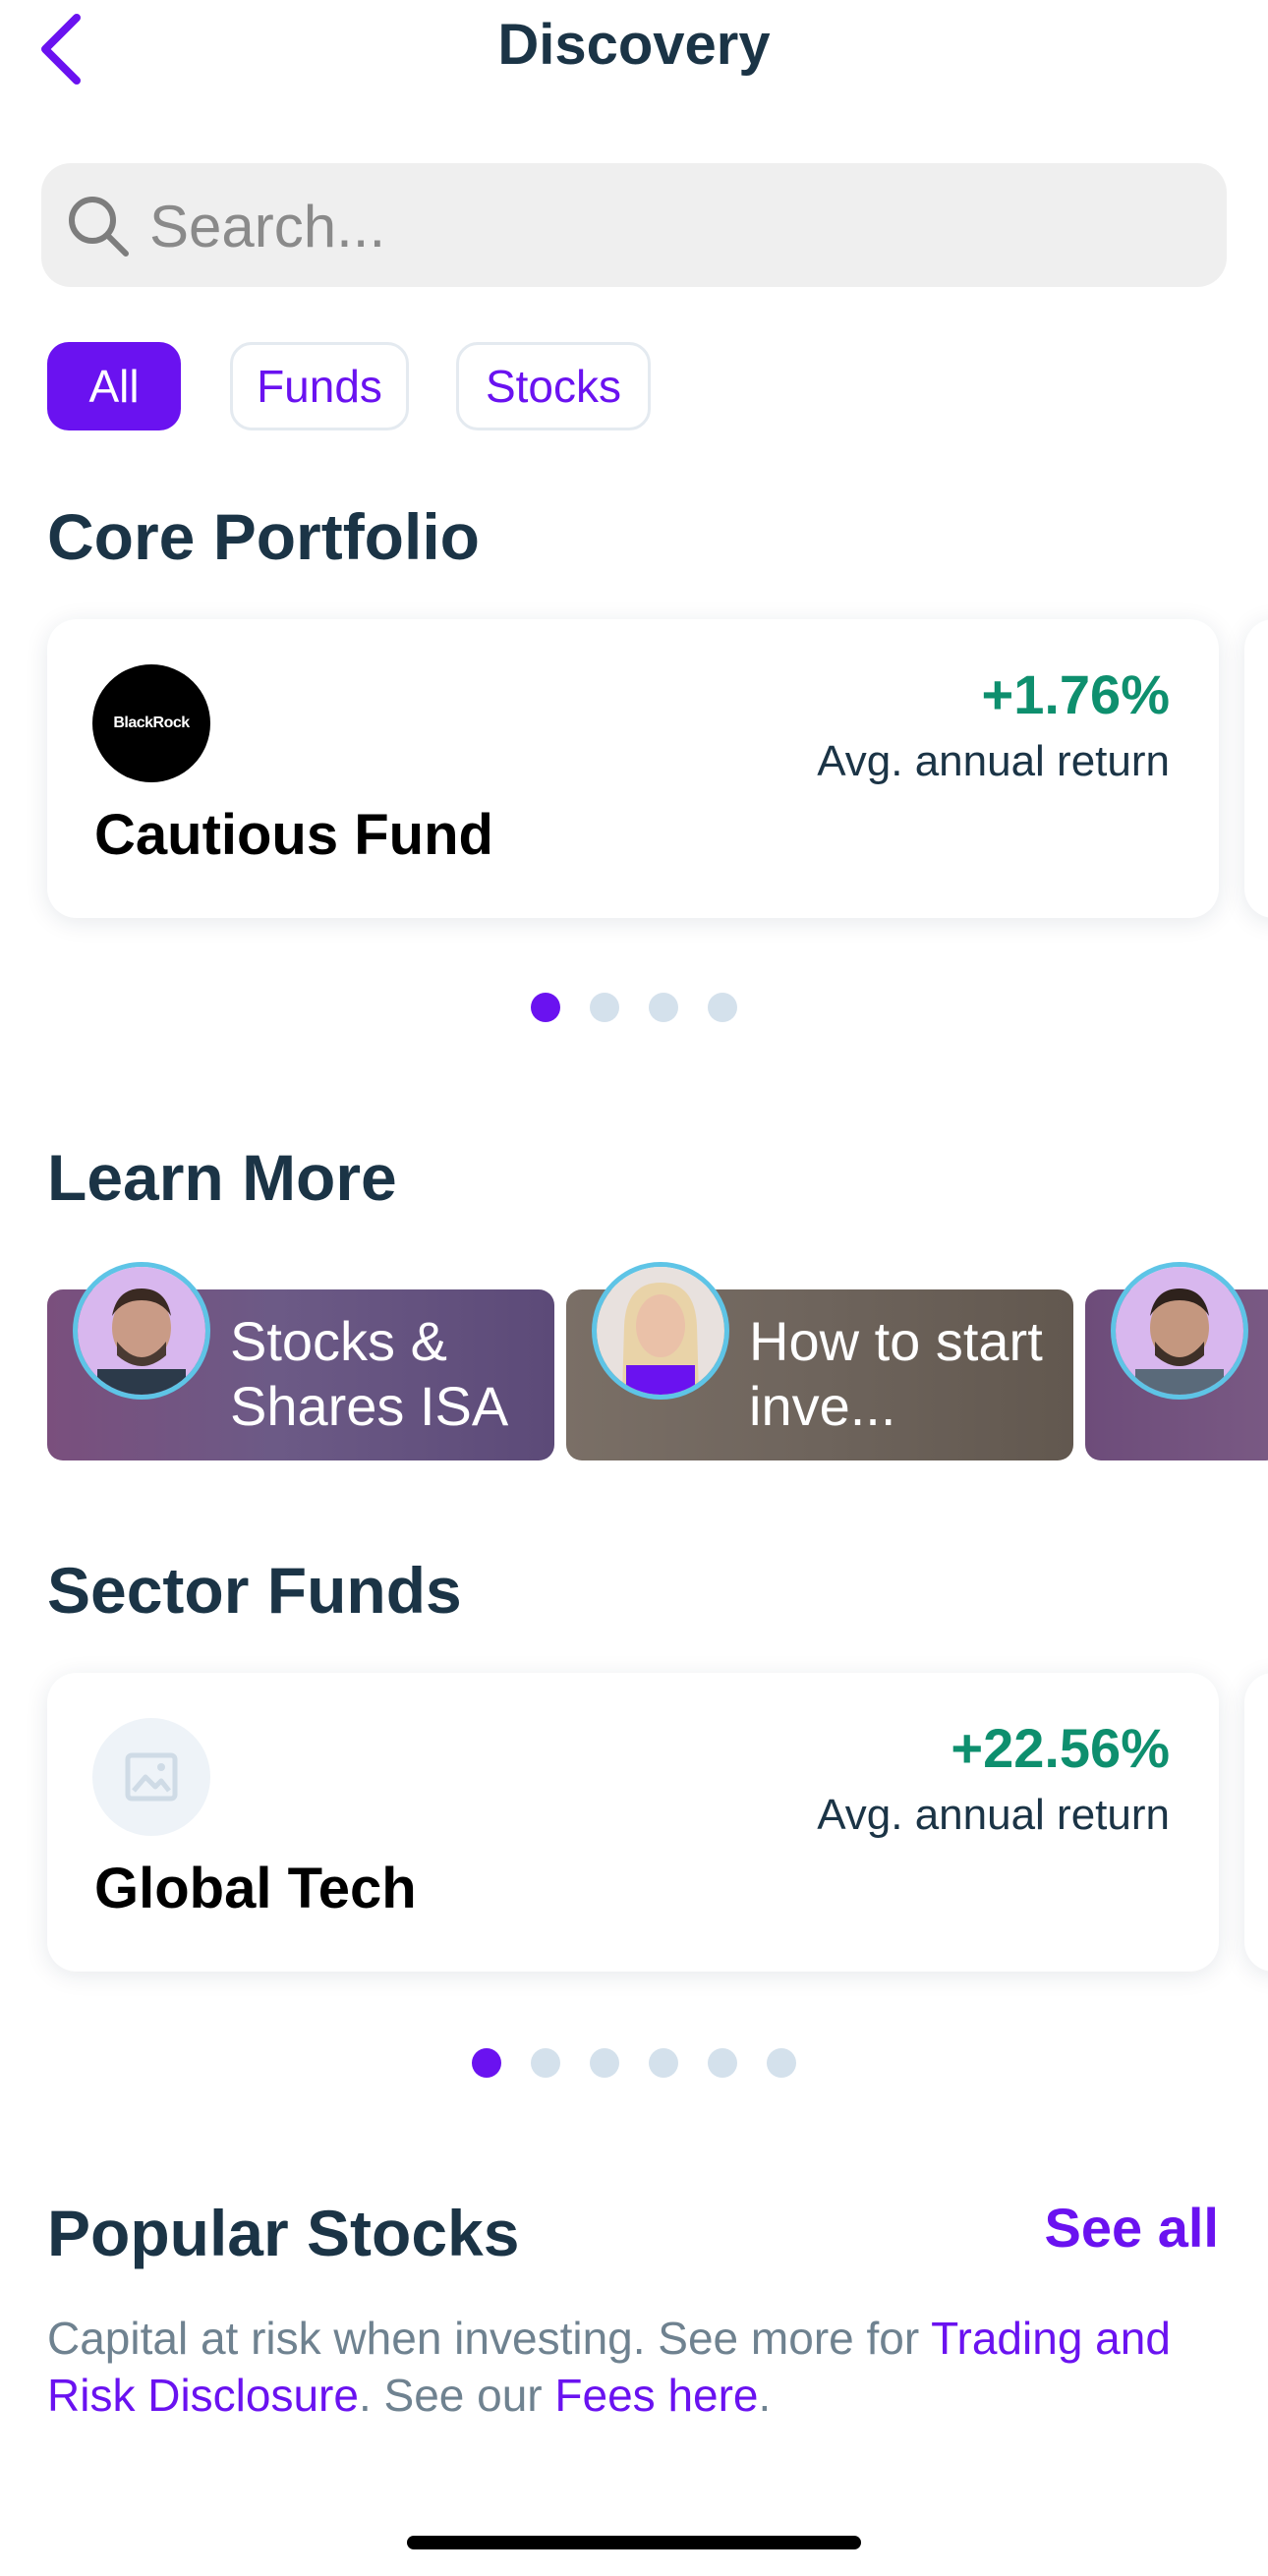 This screenshot has width=1268, height=2576. Describe the element at coordinates (634, 45) in the screenshot. I see `page-title: Discovery` at that location.